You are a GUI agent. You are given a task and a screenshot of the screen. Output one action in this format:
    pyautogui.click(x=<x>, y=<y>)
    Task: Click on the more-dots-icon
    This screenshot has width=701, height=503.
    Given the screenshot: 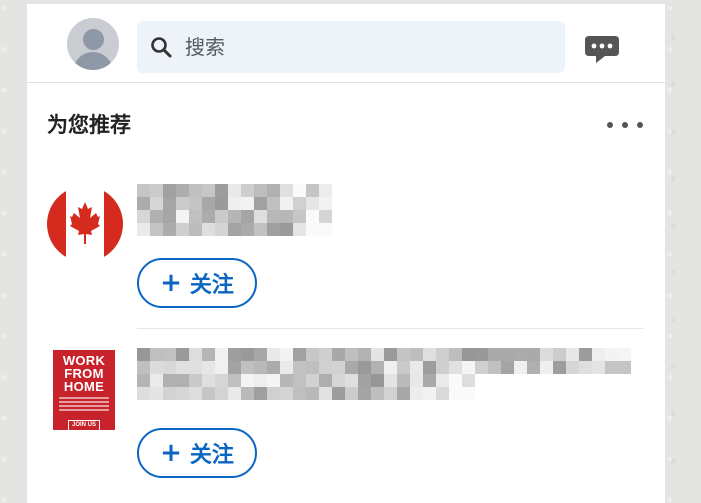 What is the action you would take?
    pyautogui.click(x=625, y=125)
    